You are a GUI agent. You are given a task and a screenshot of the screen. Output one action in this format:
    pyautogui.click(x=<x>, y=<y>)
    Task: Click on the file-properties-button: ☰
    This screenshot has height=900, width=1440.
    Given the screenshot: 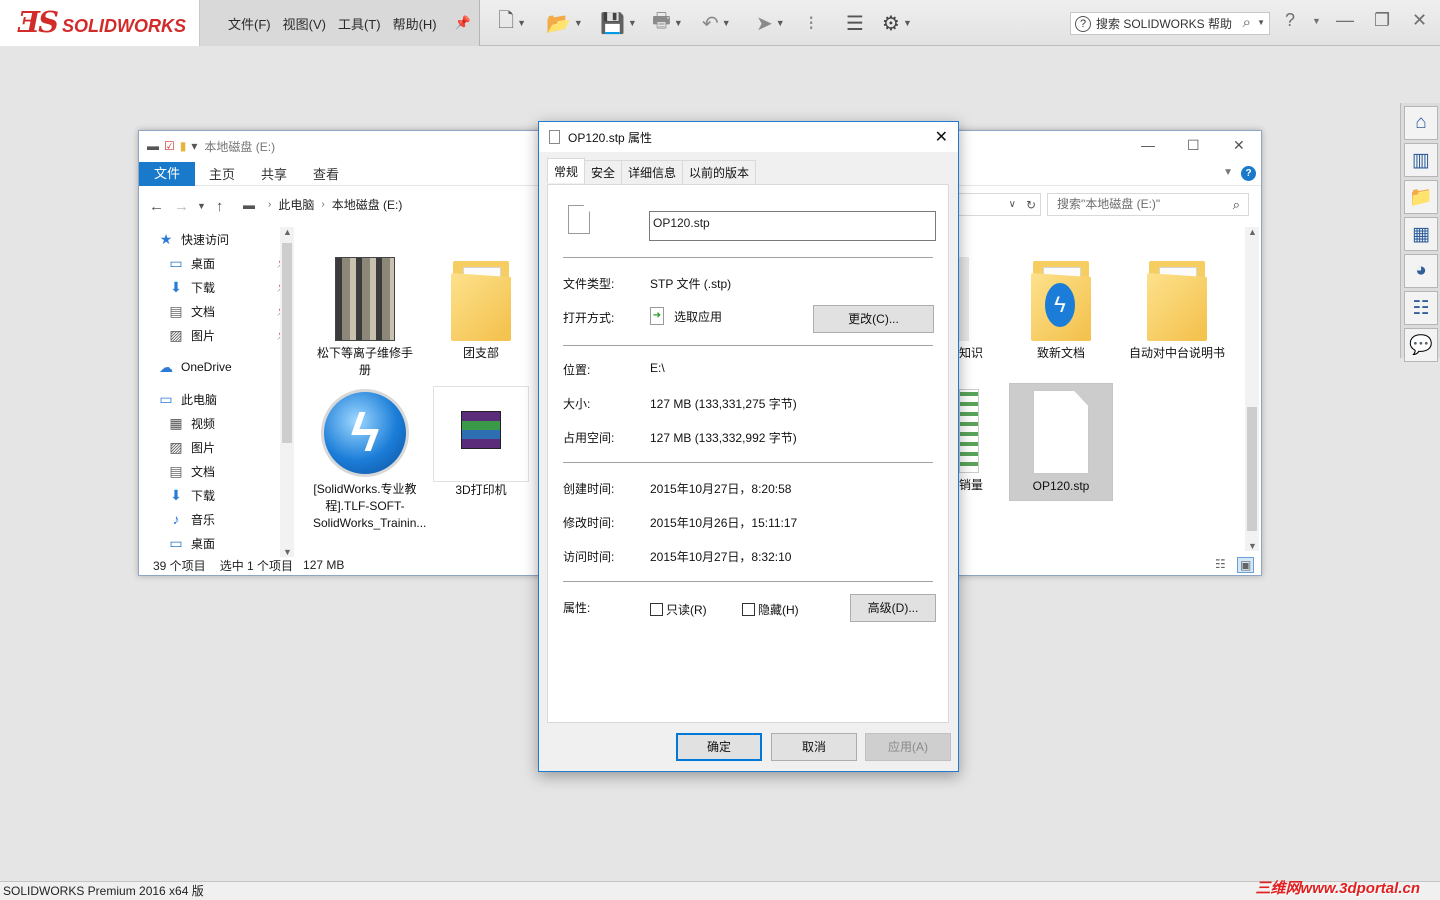 What is the action you would take?
    pyautogui.click(x=855, y=23)
    